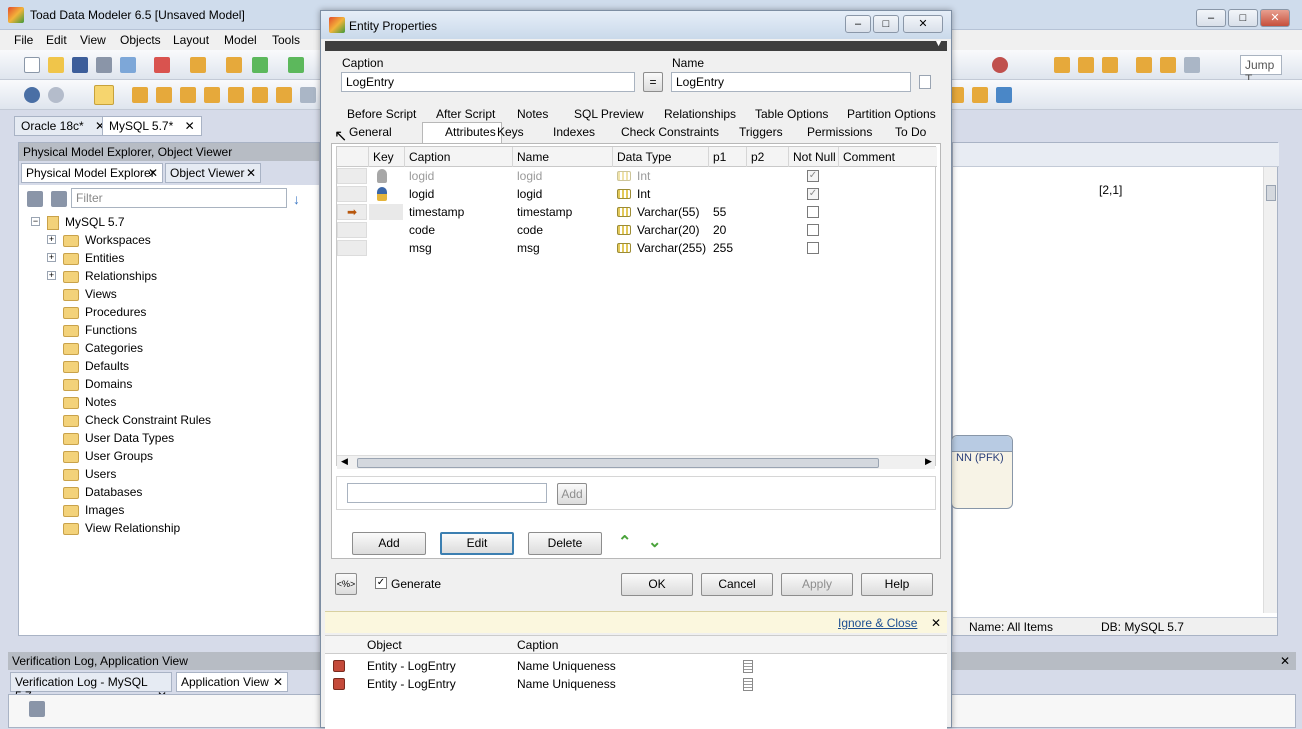 Image resolution: width=1302 pixels, height=729 pixels. What do you see at coordinates (104, 95) in the screenshot?
I see `pointer-icon` at bounding box center [104, 95].